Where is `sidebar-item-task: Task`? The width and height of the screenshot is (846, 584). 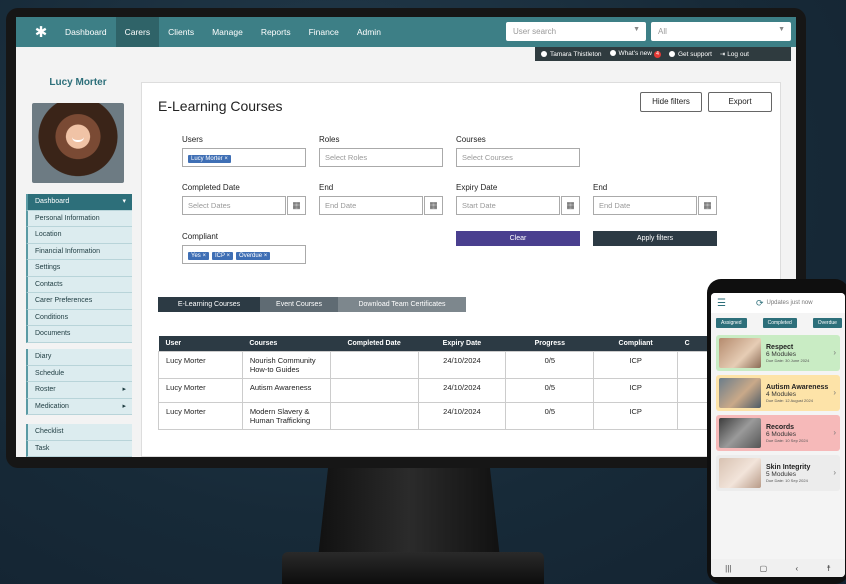
sidebar-item-task: Task is located at coordinates (79, 448).